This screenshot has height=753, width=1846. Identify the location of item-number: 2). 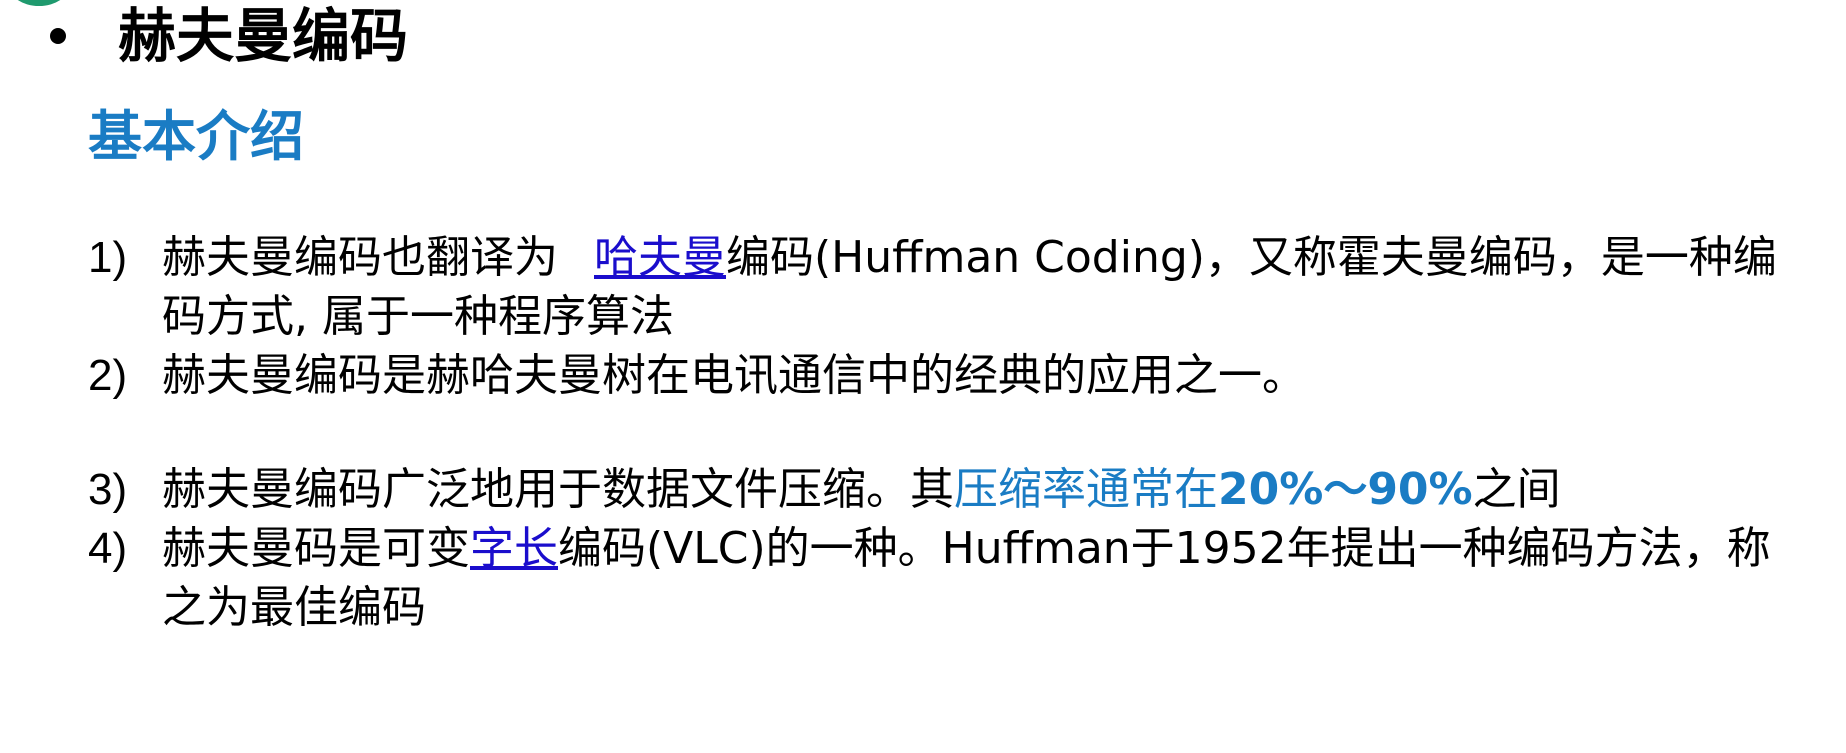
(108, 375).